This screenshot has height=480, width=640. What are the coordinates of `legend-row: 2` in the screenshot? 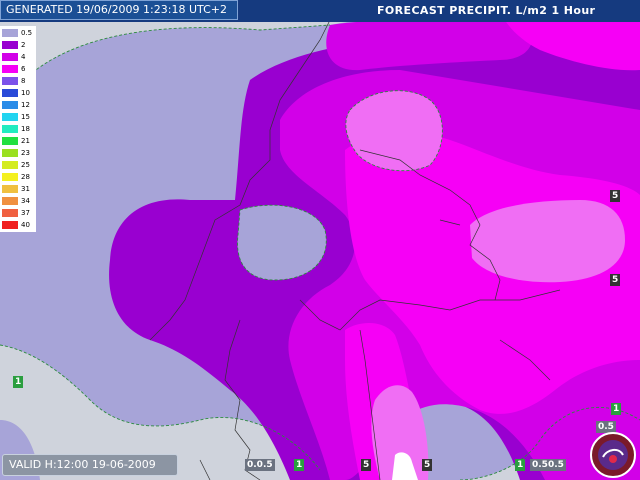 It's located at (18, 45).